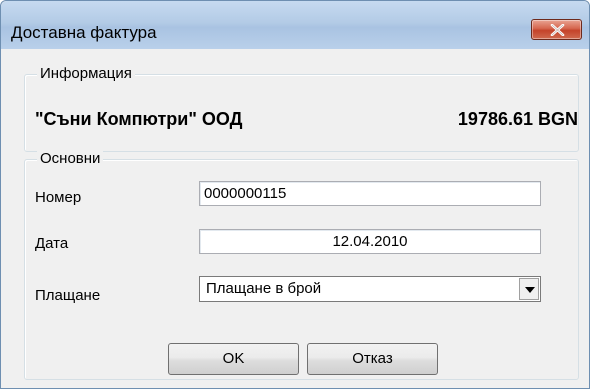 This screenshot has height=389, width=590. I want to click on payment-select-value: Плащане в брой, so click(264, 288).